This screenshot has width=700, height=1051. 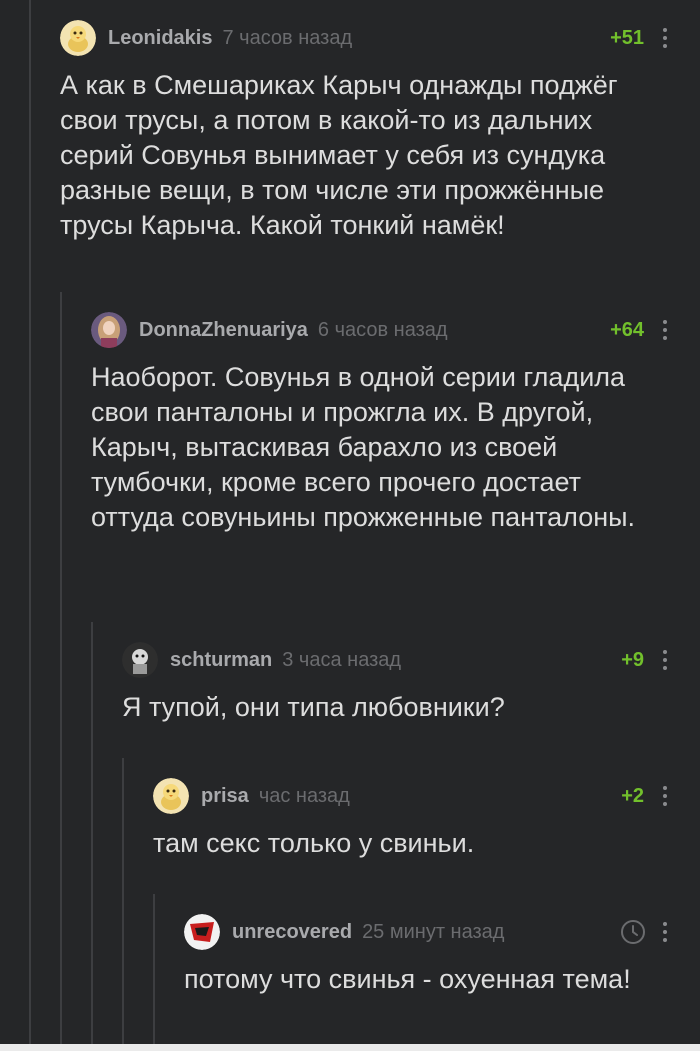 I want to click on username: unrecovered, so click(x=292, y=932).